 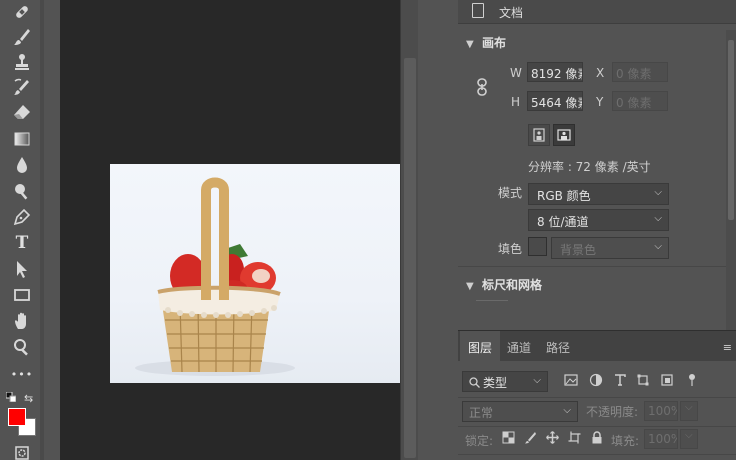 What do you see at coordinates (22, 139) in the screenshot?
I see `gradient-icon` at bounding box center [22, 139].